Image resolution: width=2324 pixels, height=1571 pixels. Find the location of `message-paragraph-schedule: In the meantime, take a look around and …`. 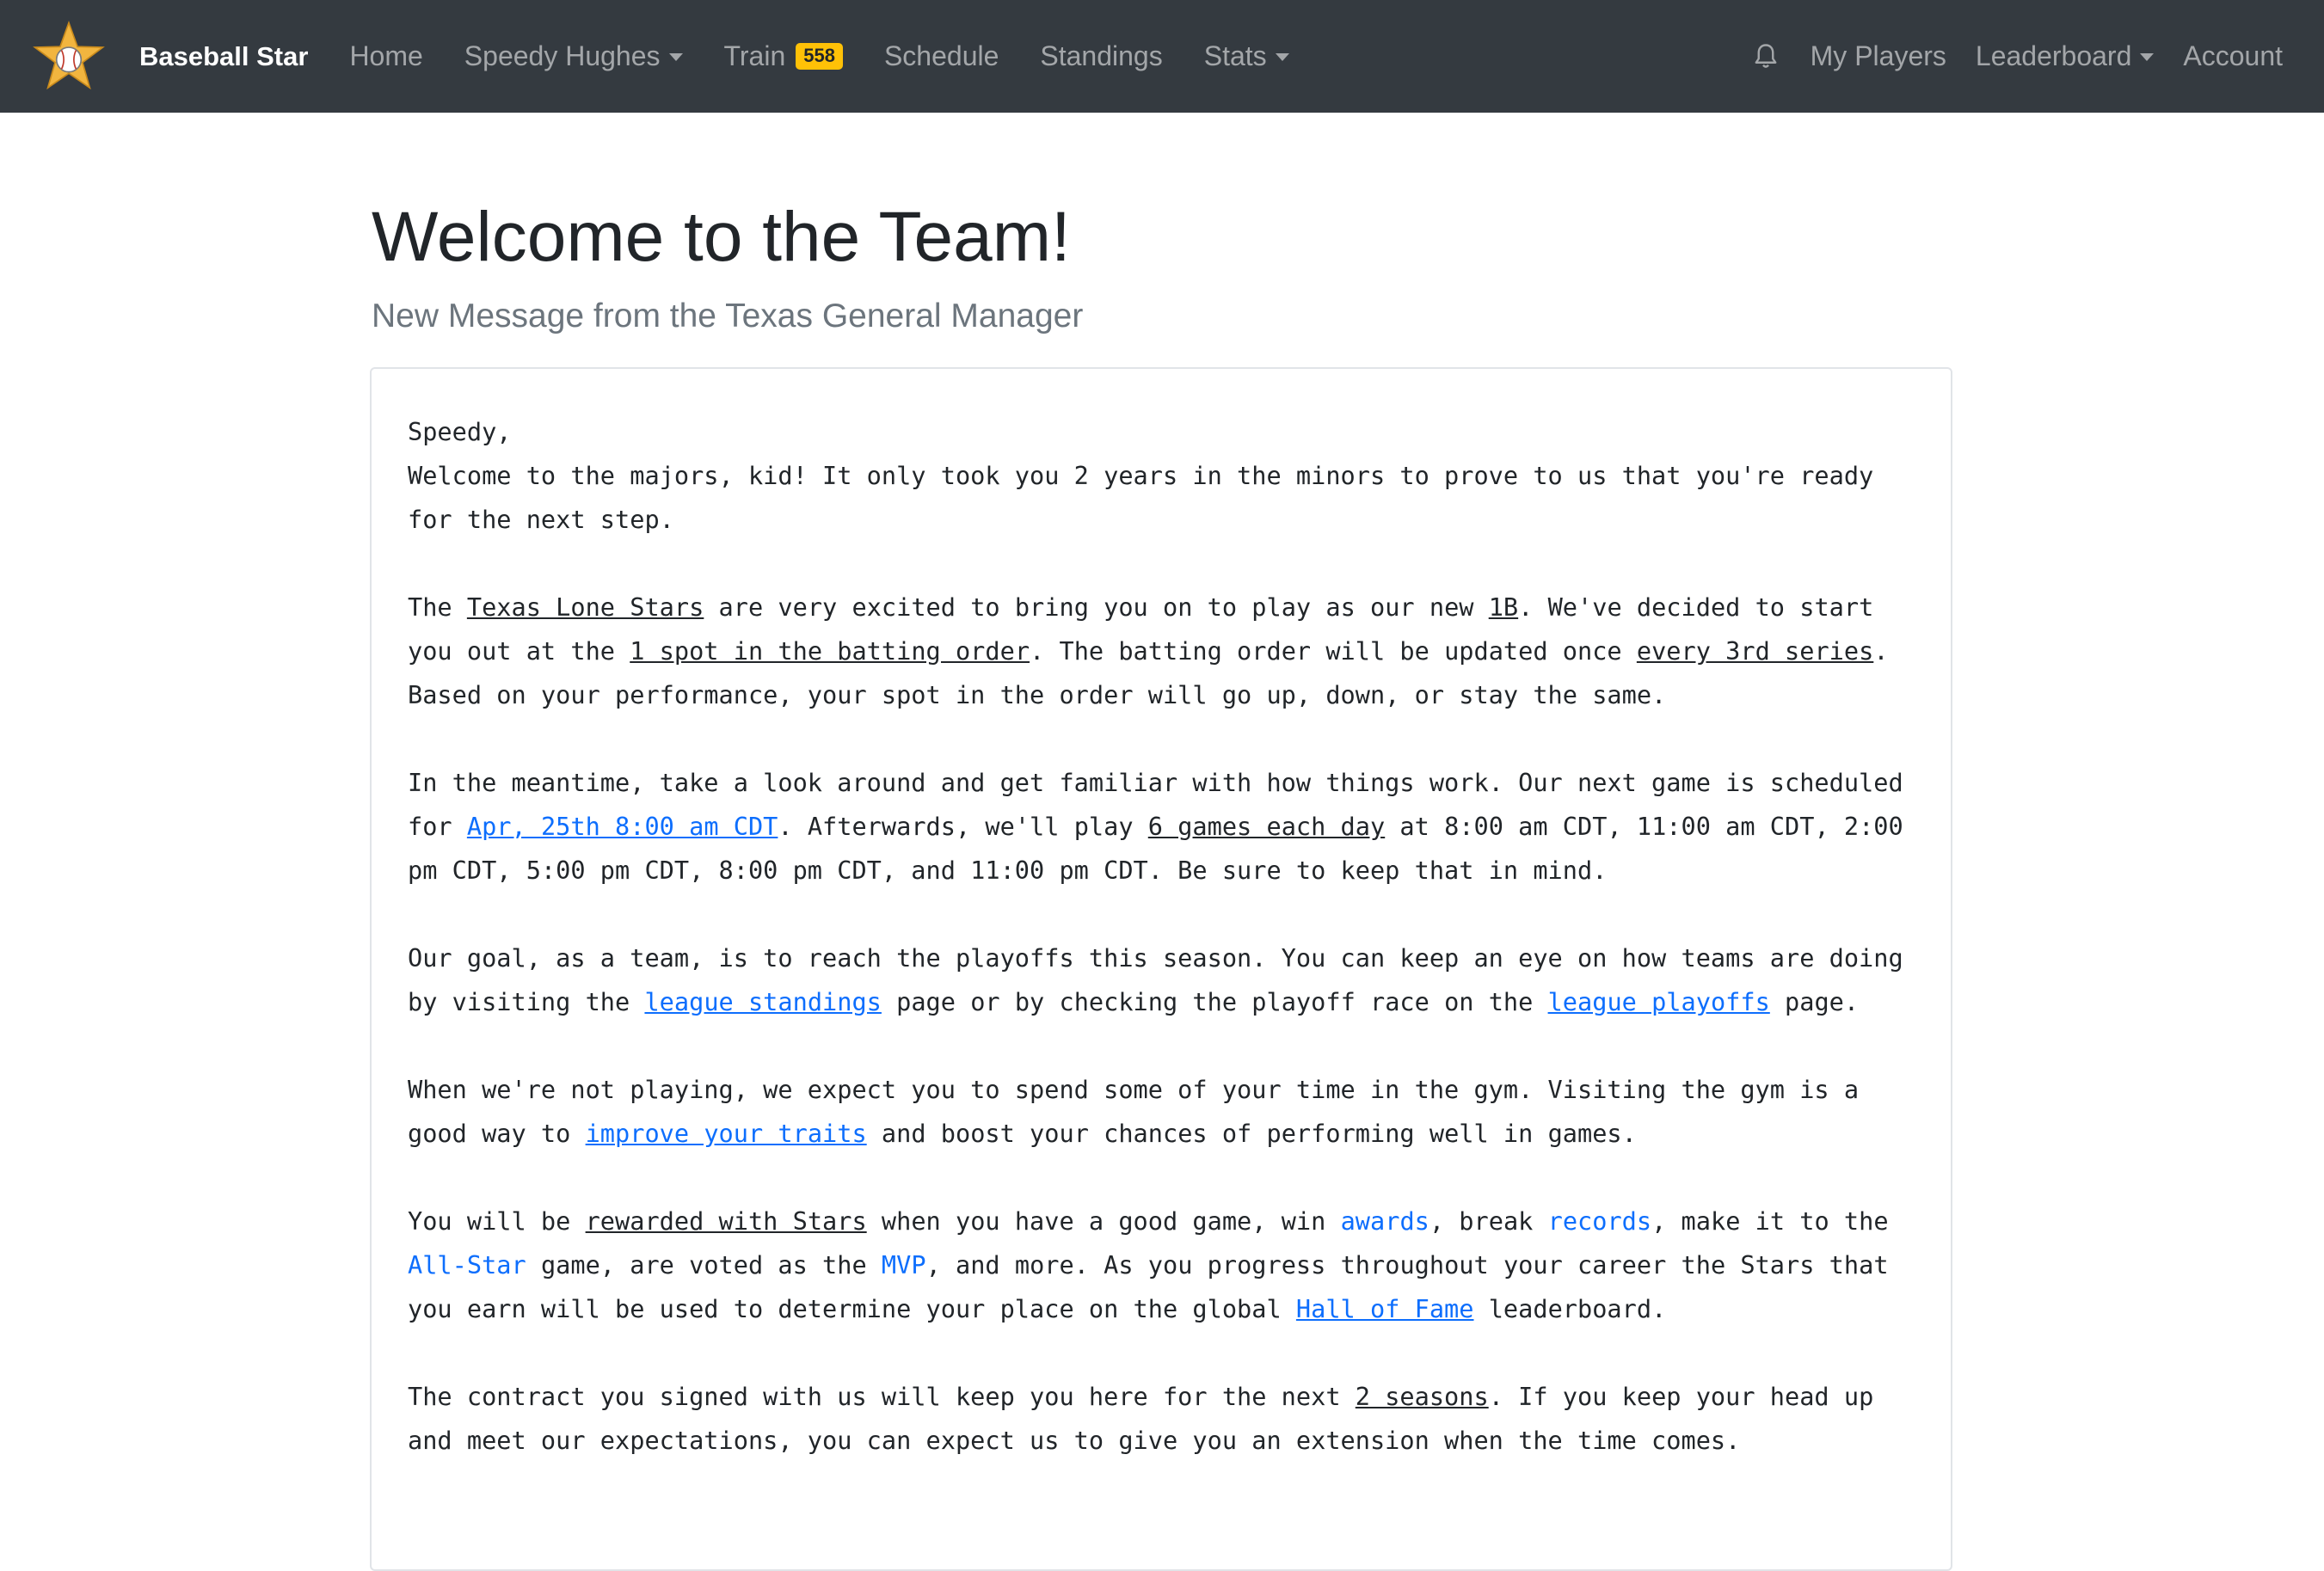

message-paragraph-schedule: In the meantime, take a look around and … is located at coordinates (1162, 827).